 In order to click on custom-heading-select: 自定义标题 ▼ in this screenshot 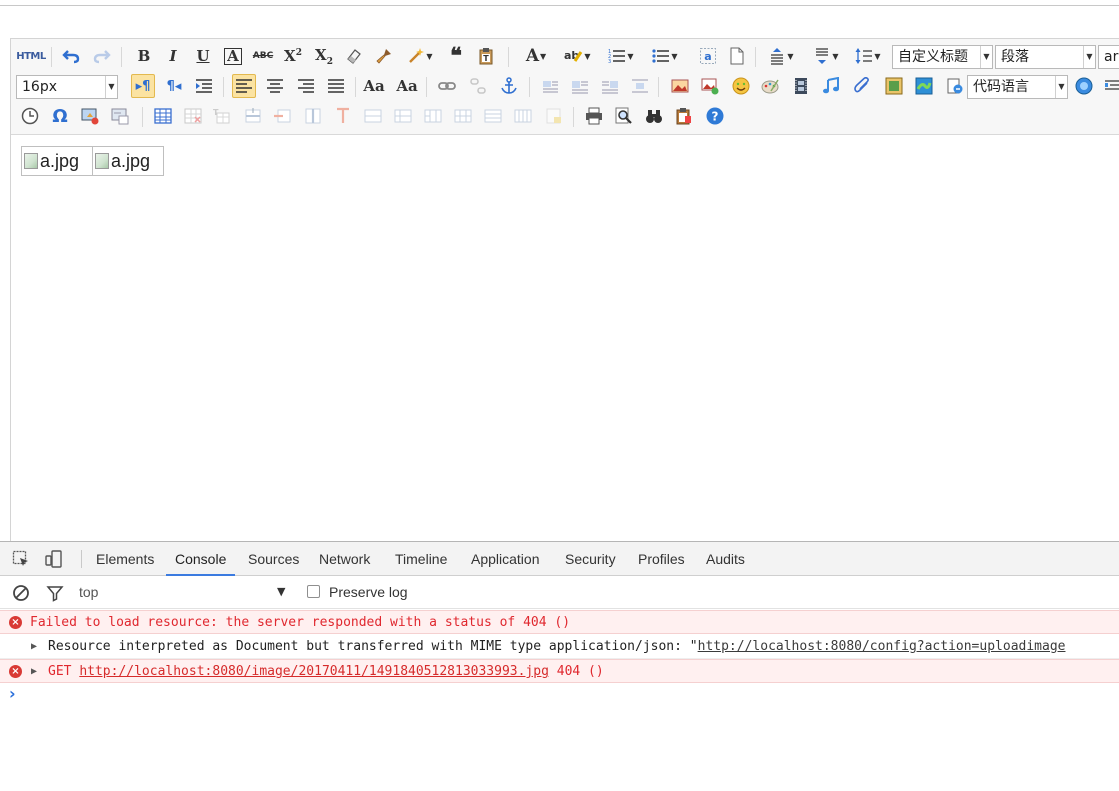, I will do `click(942, 57)`.